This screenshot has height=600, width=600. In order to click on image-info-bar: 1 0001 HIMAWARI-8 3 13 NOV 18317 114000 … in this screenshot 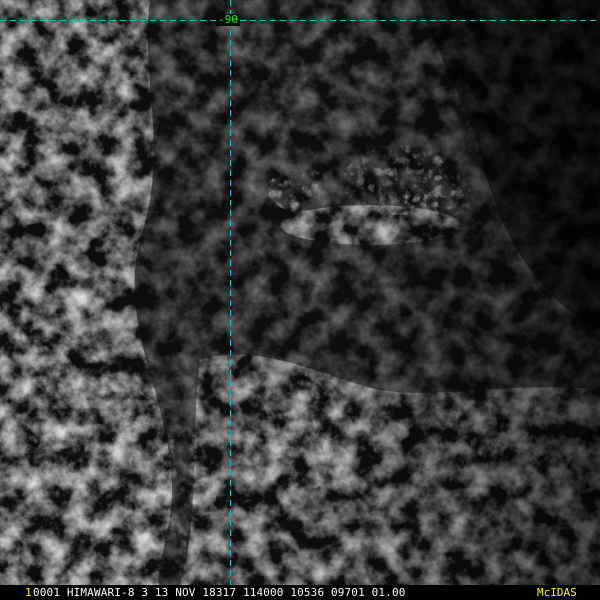, I will do `click(300, 592)`.